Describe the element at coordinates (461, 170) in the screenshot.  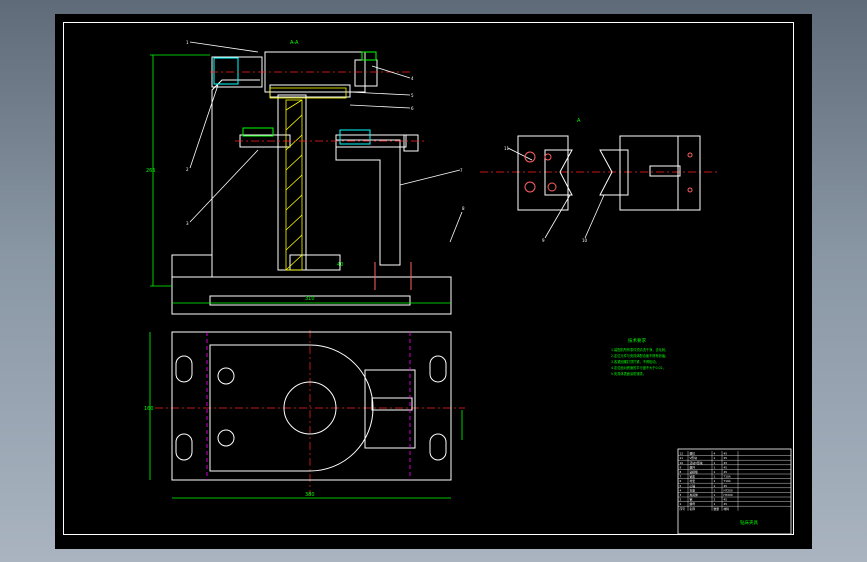
I see `balloon-7: 7` at that location.